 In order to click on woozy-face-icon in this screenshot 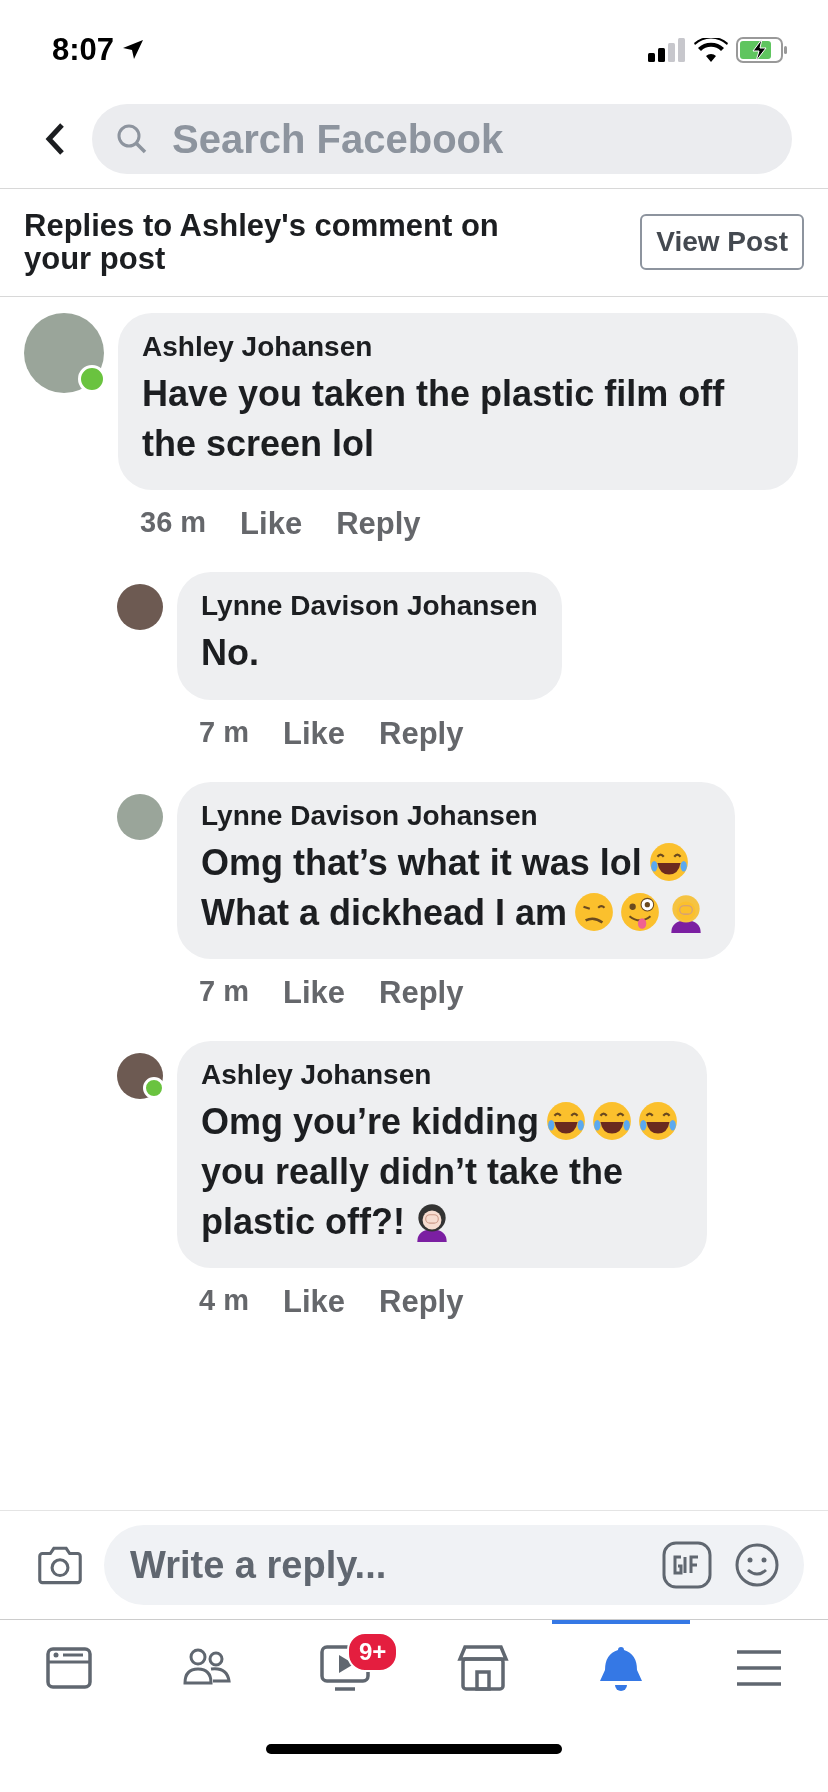, I will do `click(594, 911)`.